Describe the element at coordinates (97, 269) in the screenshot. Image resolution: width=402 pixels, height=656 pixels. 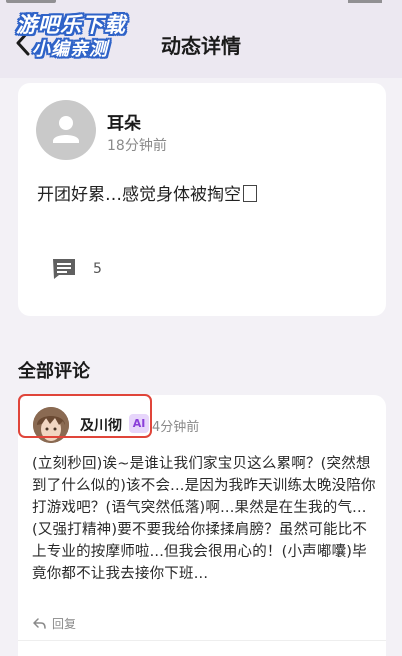
I see `comment-count: 5` at that location.